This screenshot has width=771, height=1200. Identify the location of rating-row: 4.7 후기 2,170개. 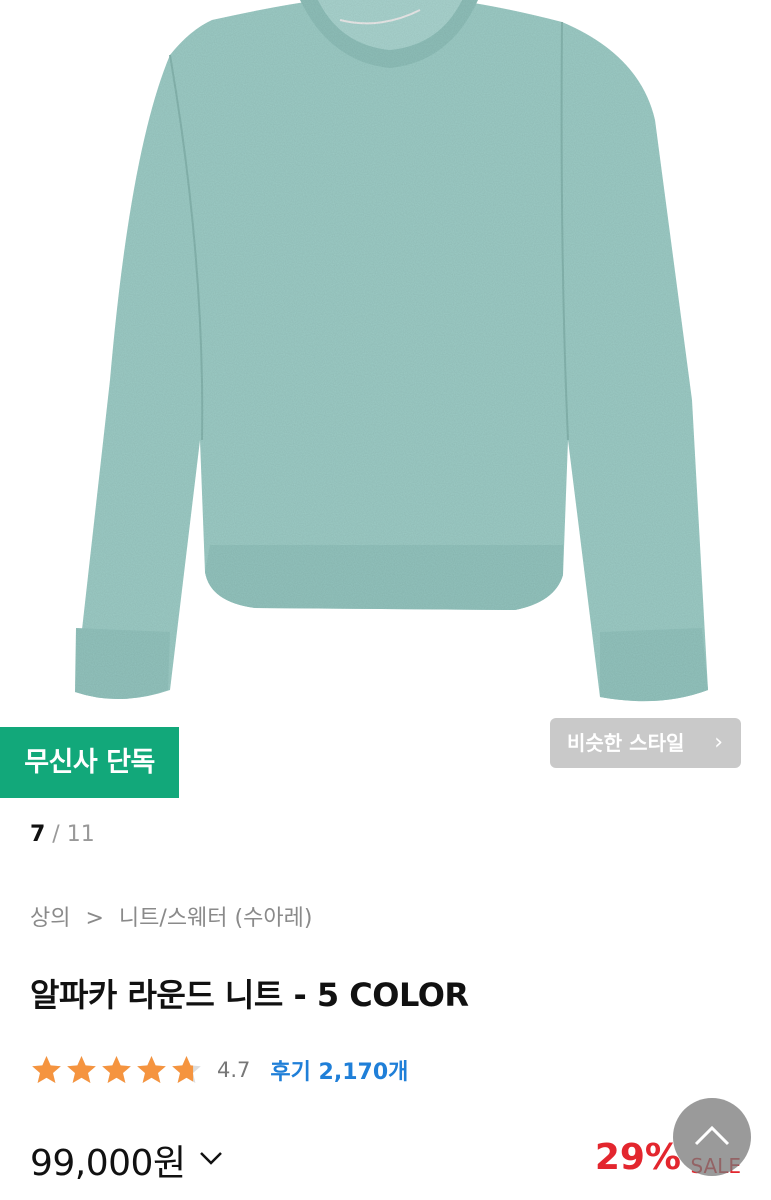
(219, 1070).